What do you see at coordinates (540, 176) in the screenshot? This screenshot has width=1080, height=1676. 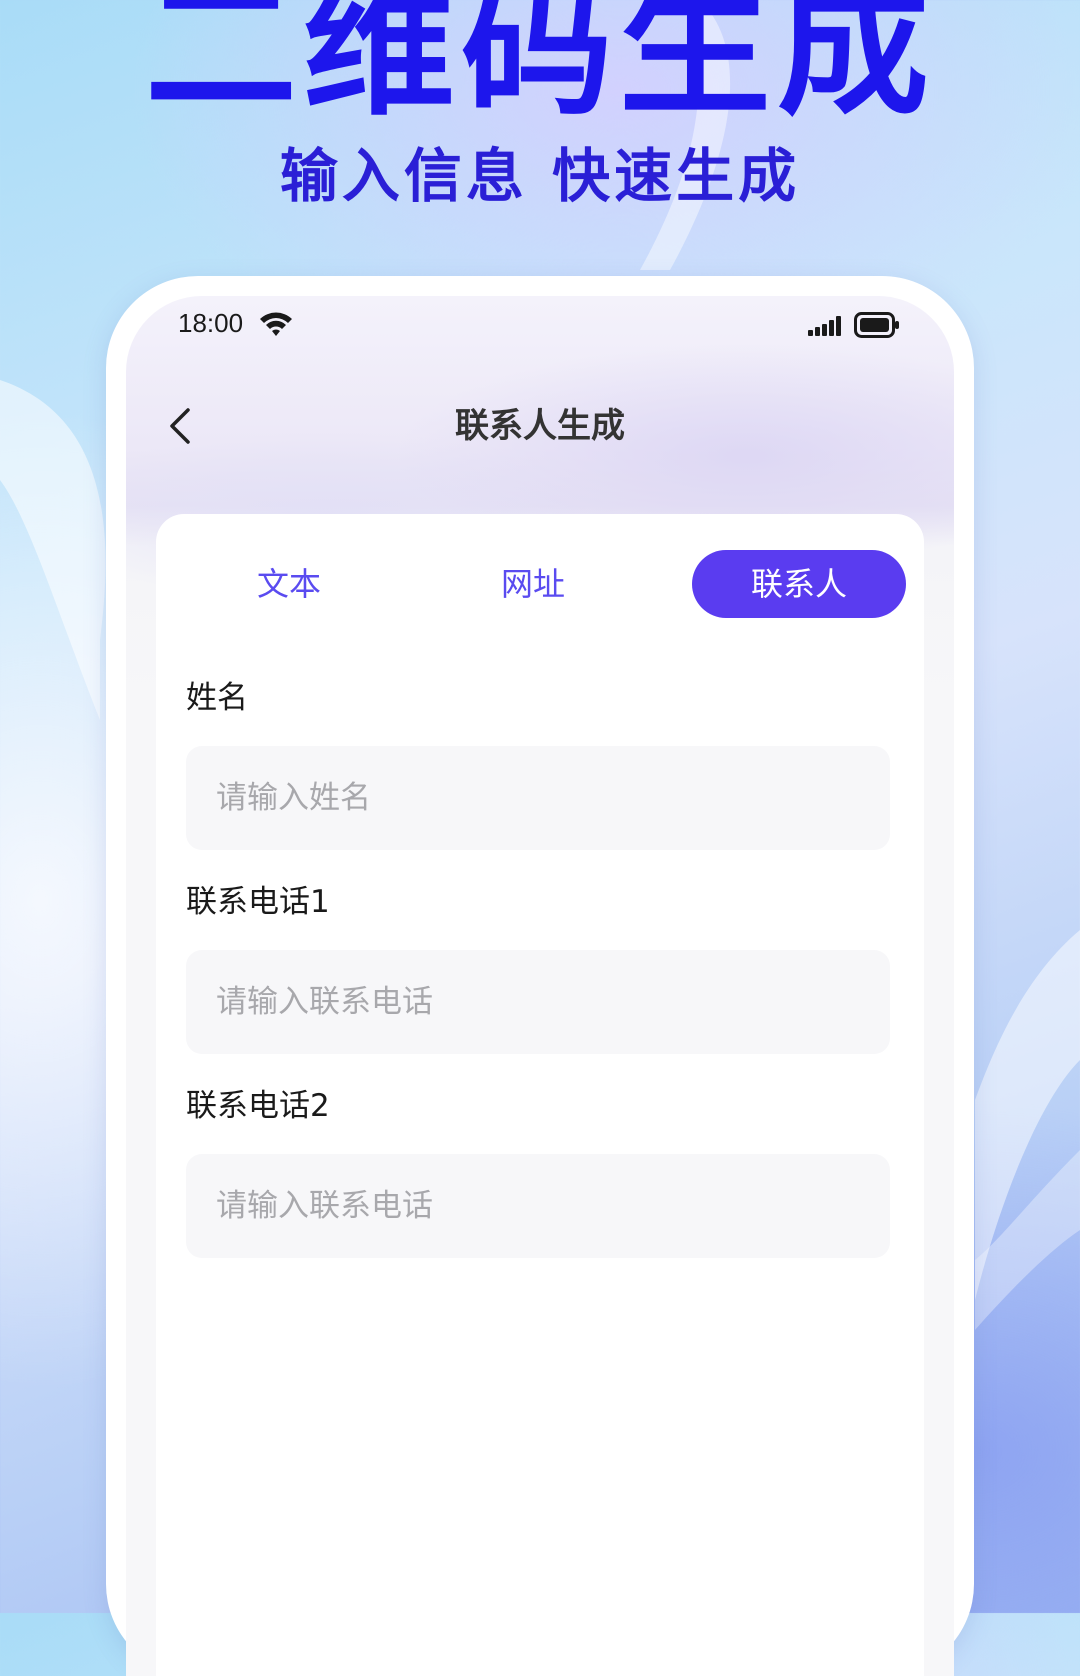 I see `hero-subtitle: 输入信息 快速生成` at bounding box center [540, 176].